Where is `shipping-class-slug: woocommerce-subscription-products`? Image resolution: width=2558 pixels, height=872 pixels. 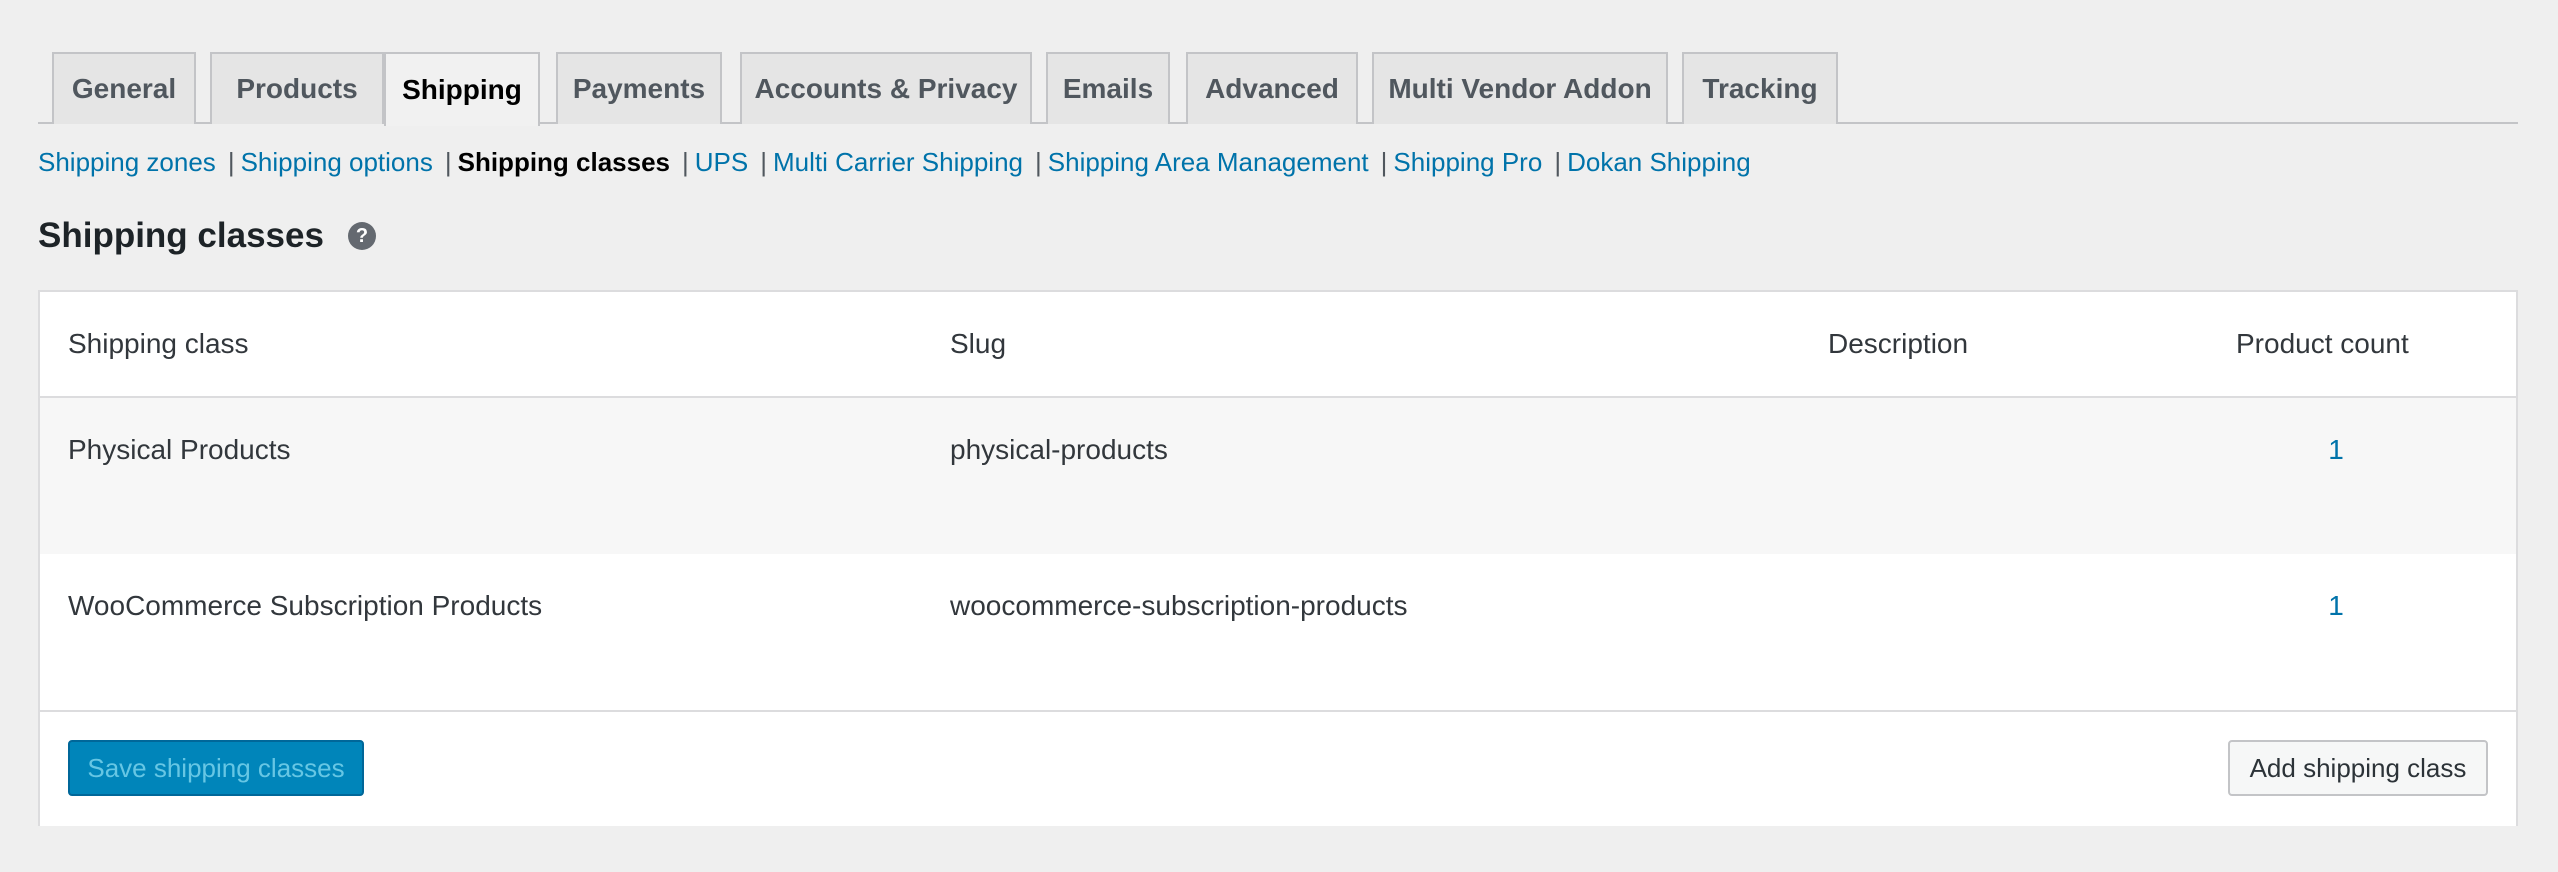
shipping-class-slug: woocommerce-subscription-products is located at coordinates (1179, 605).